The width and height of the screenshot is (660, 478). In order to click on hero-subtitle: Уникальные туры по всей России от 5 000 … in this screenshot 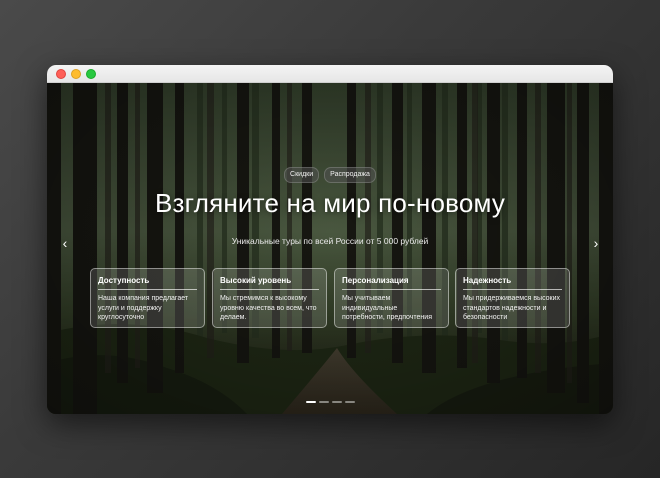, I will do `click(330, 241)`.